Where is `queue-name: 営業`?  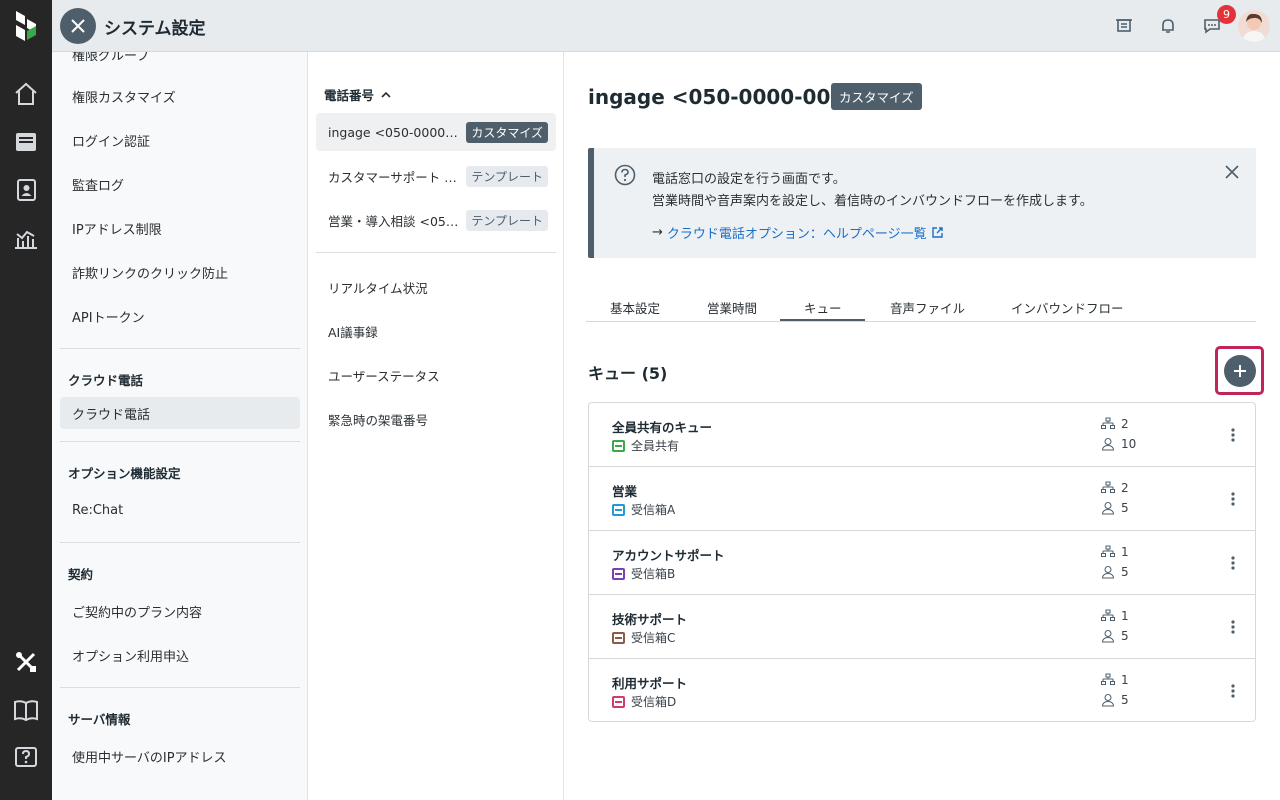
queue-name: 営業 is located at coordinates (625, 491).